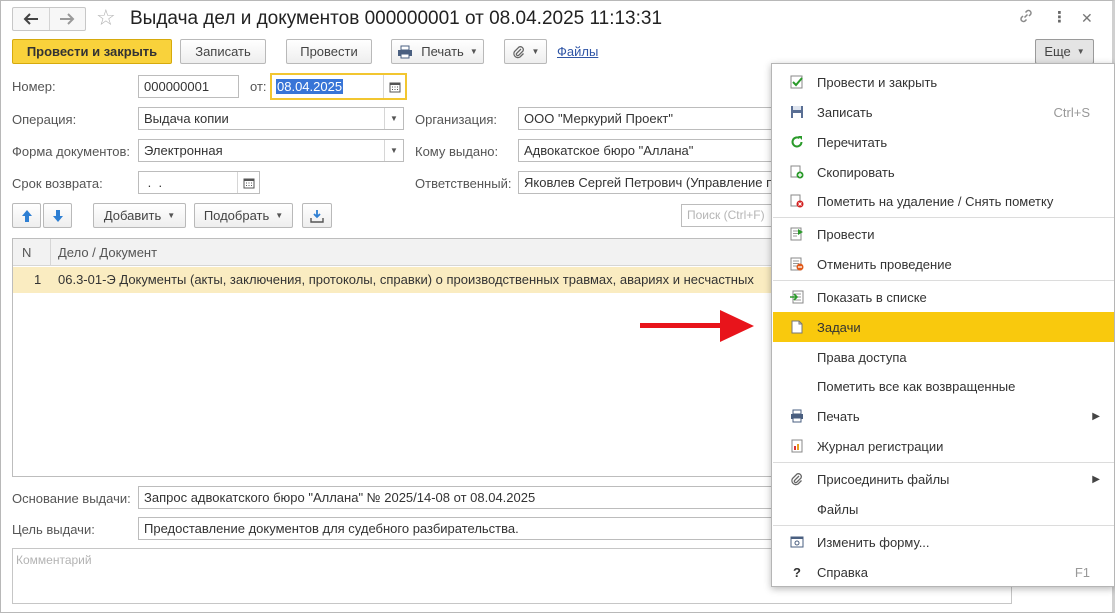 This screenshot has width=1115, height=613. I want to click on column-document: Дело / Документ, so click(107, 252).